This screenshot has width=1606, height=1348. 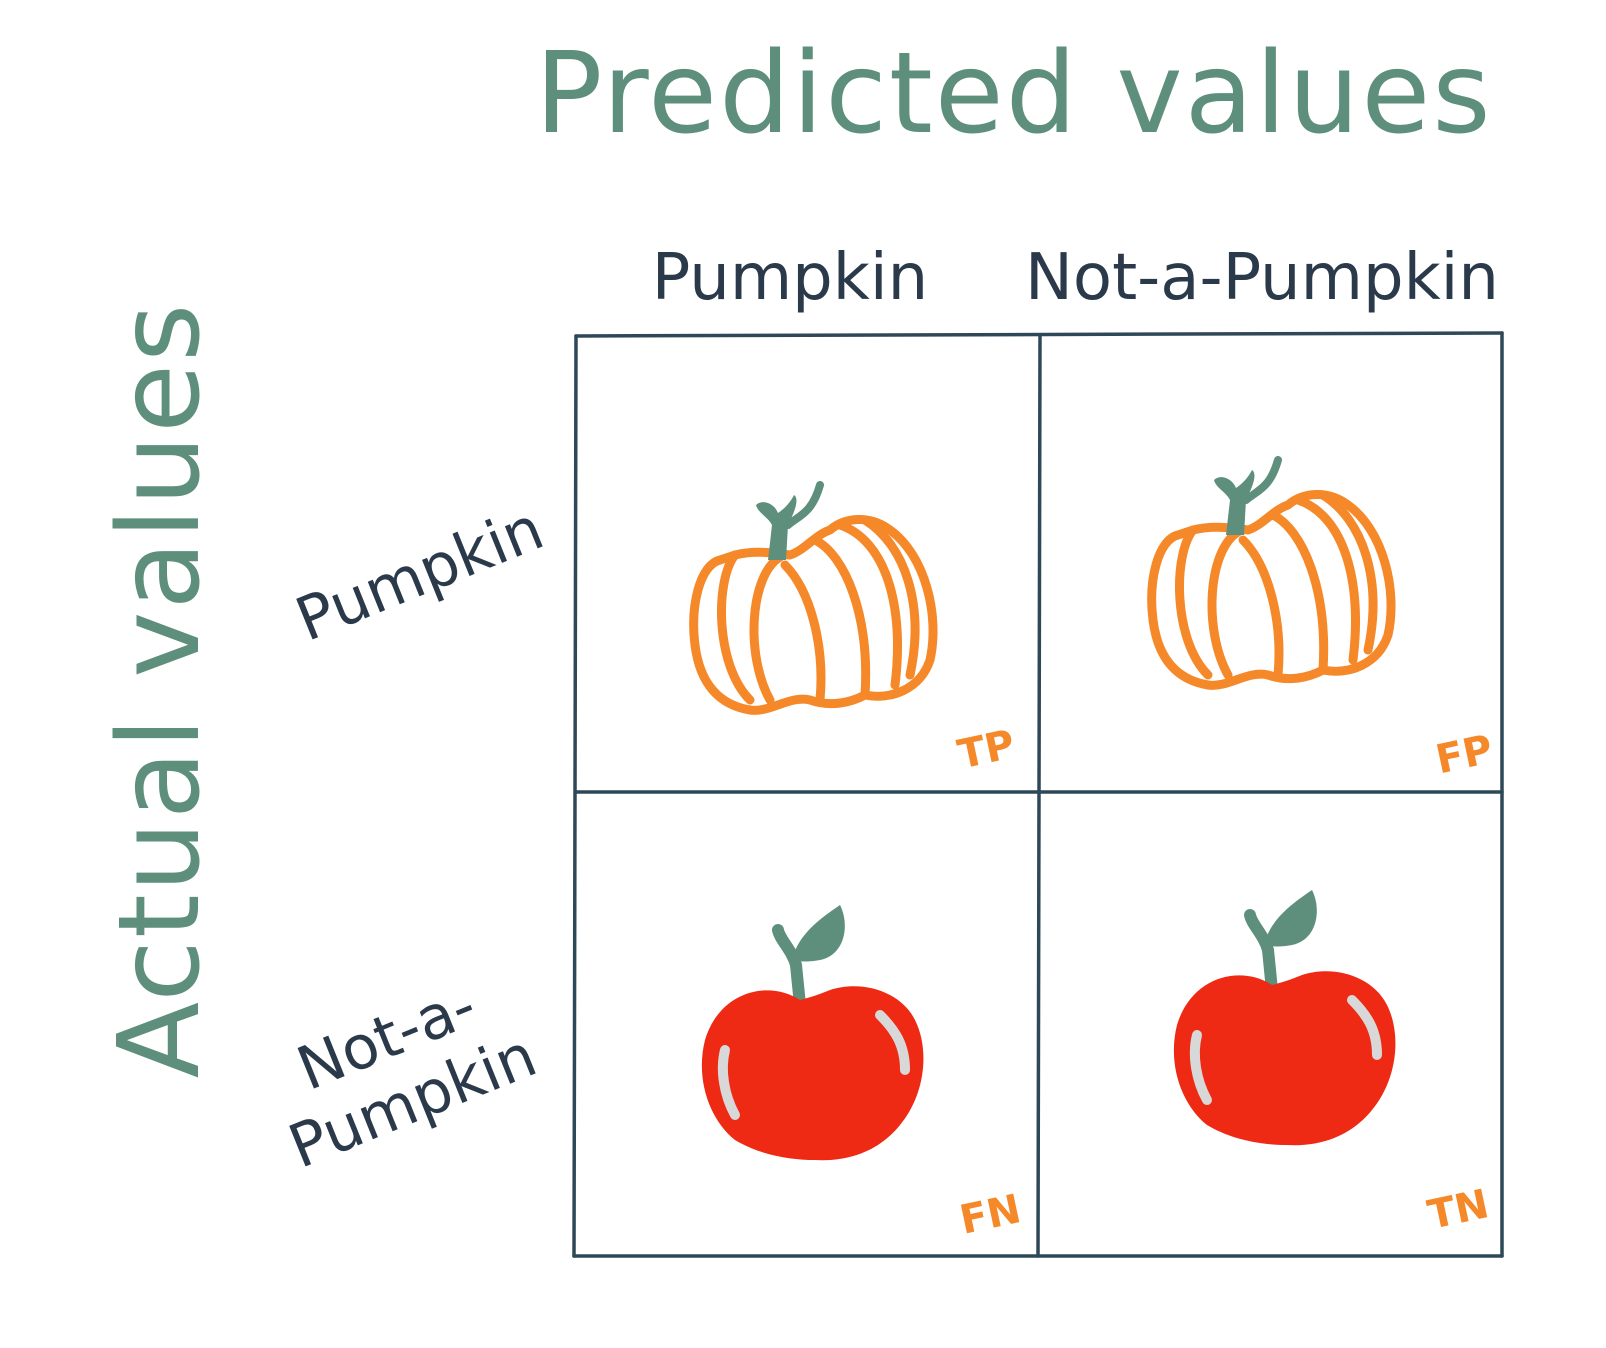 I want to click on grid-line-left, so click(x=575, y=796).